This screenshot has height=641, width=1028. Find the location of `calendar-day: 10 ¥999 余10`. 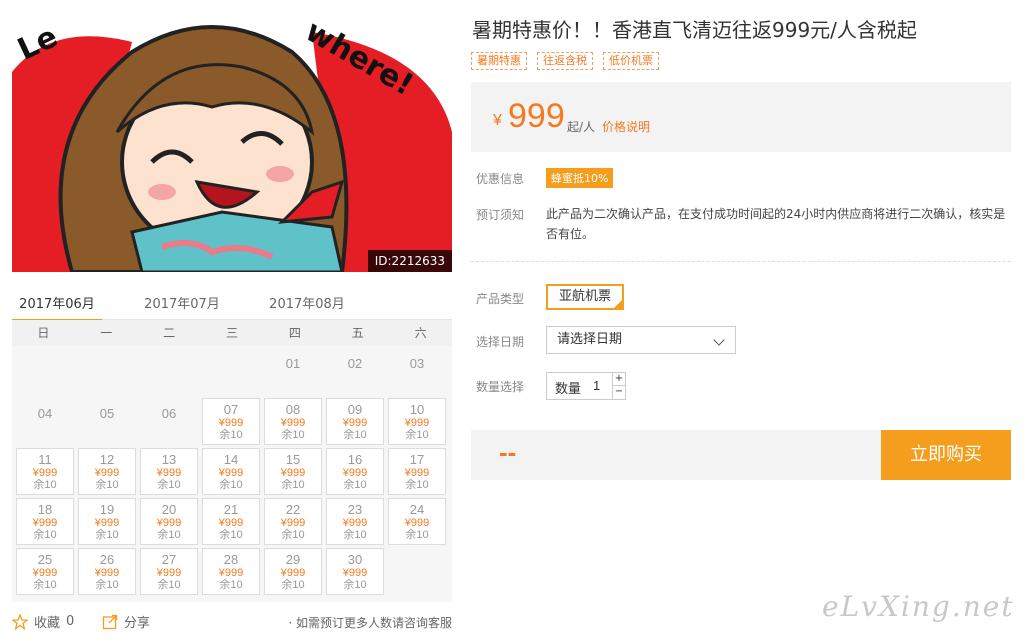

calendar-day: 10 ¥999 余10 is located at coordinates (417, 421).